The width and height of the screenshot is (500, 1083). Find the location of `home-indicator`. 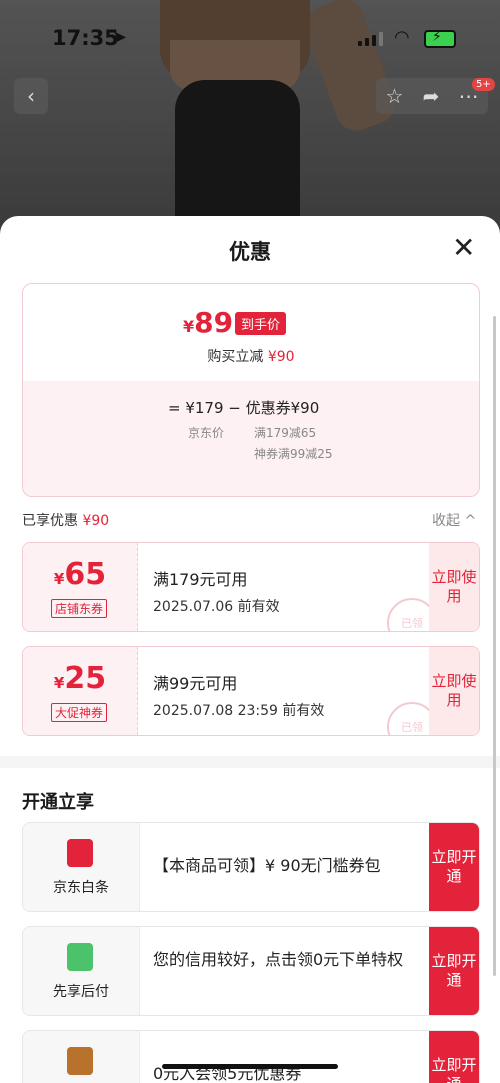

home-indicator is located at coordinates (250, 1066).